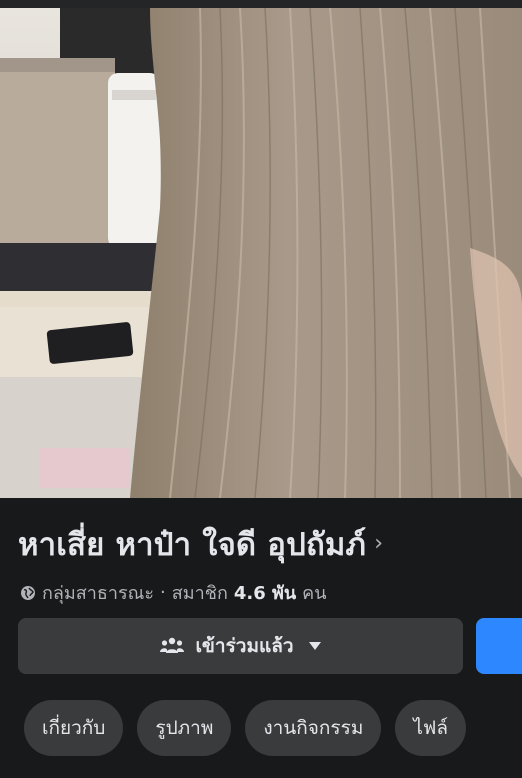  What do you see at coordinates (28, 592) in the screenshot?
I see `globe-icon` at bounding box center [28, 592].